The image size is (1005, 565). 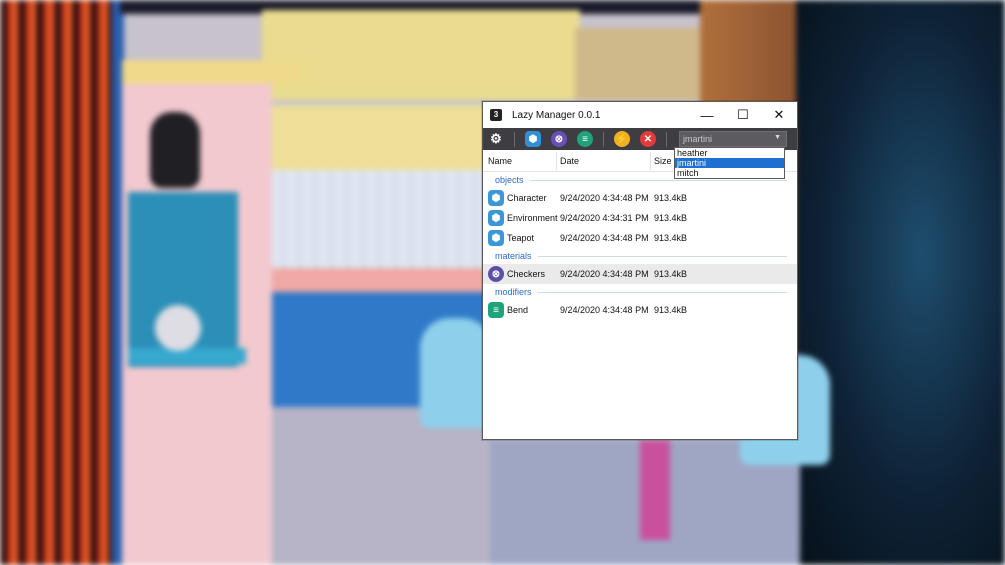 What do you see at coordinates (500, 161) in the screenshot?
I see `column-header-name: Name` at bounding box center [500, 161].